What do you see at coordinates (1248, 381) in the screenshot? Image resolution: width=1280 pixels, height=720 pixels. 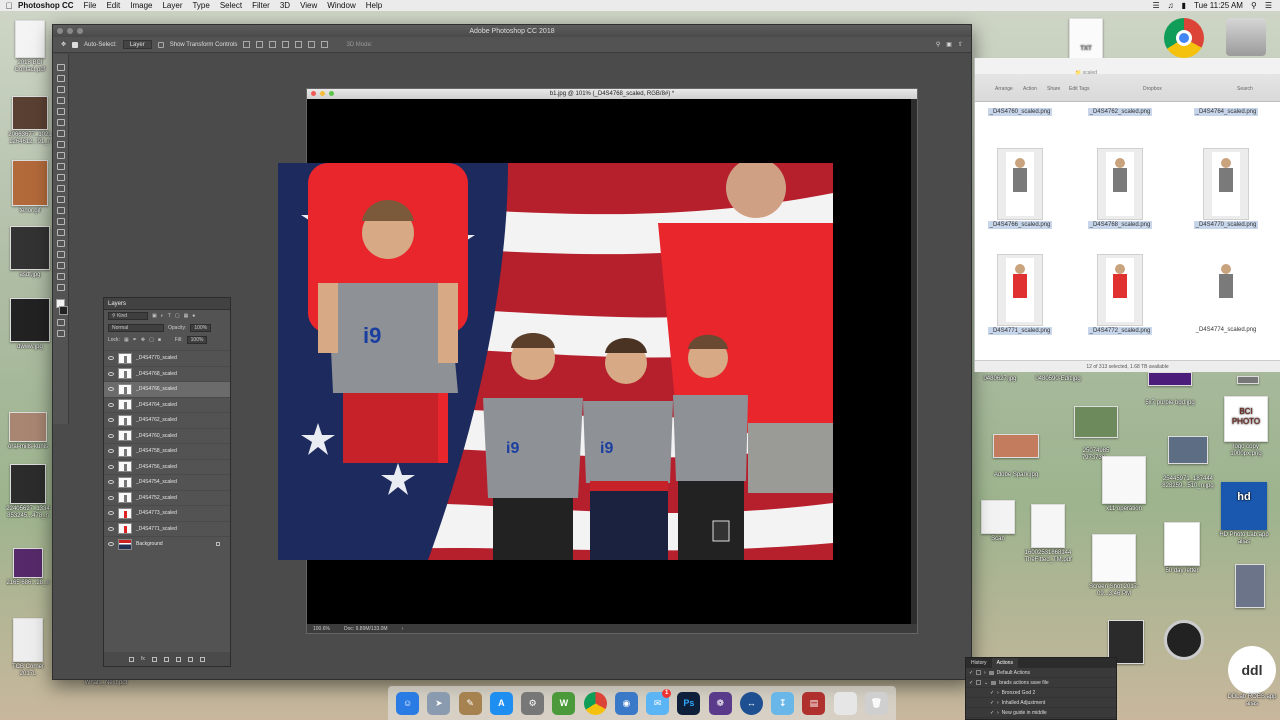 I see `desktop-folder-2018: 2018` at bounding box center [1248, 381].